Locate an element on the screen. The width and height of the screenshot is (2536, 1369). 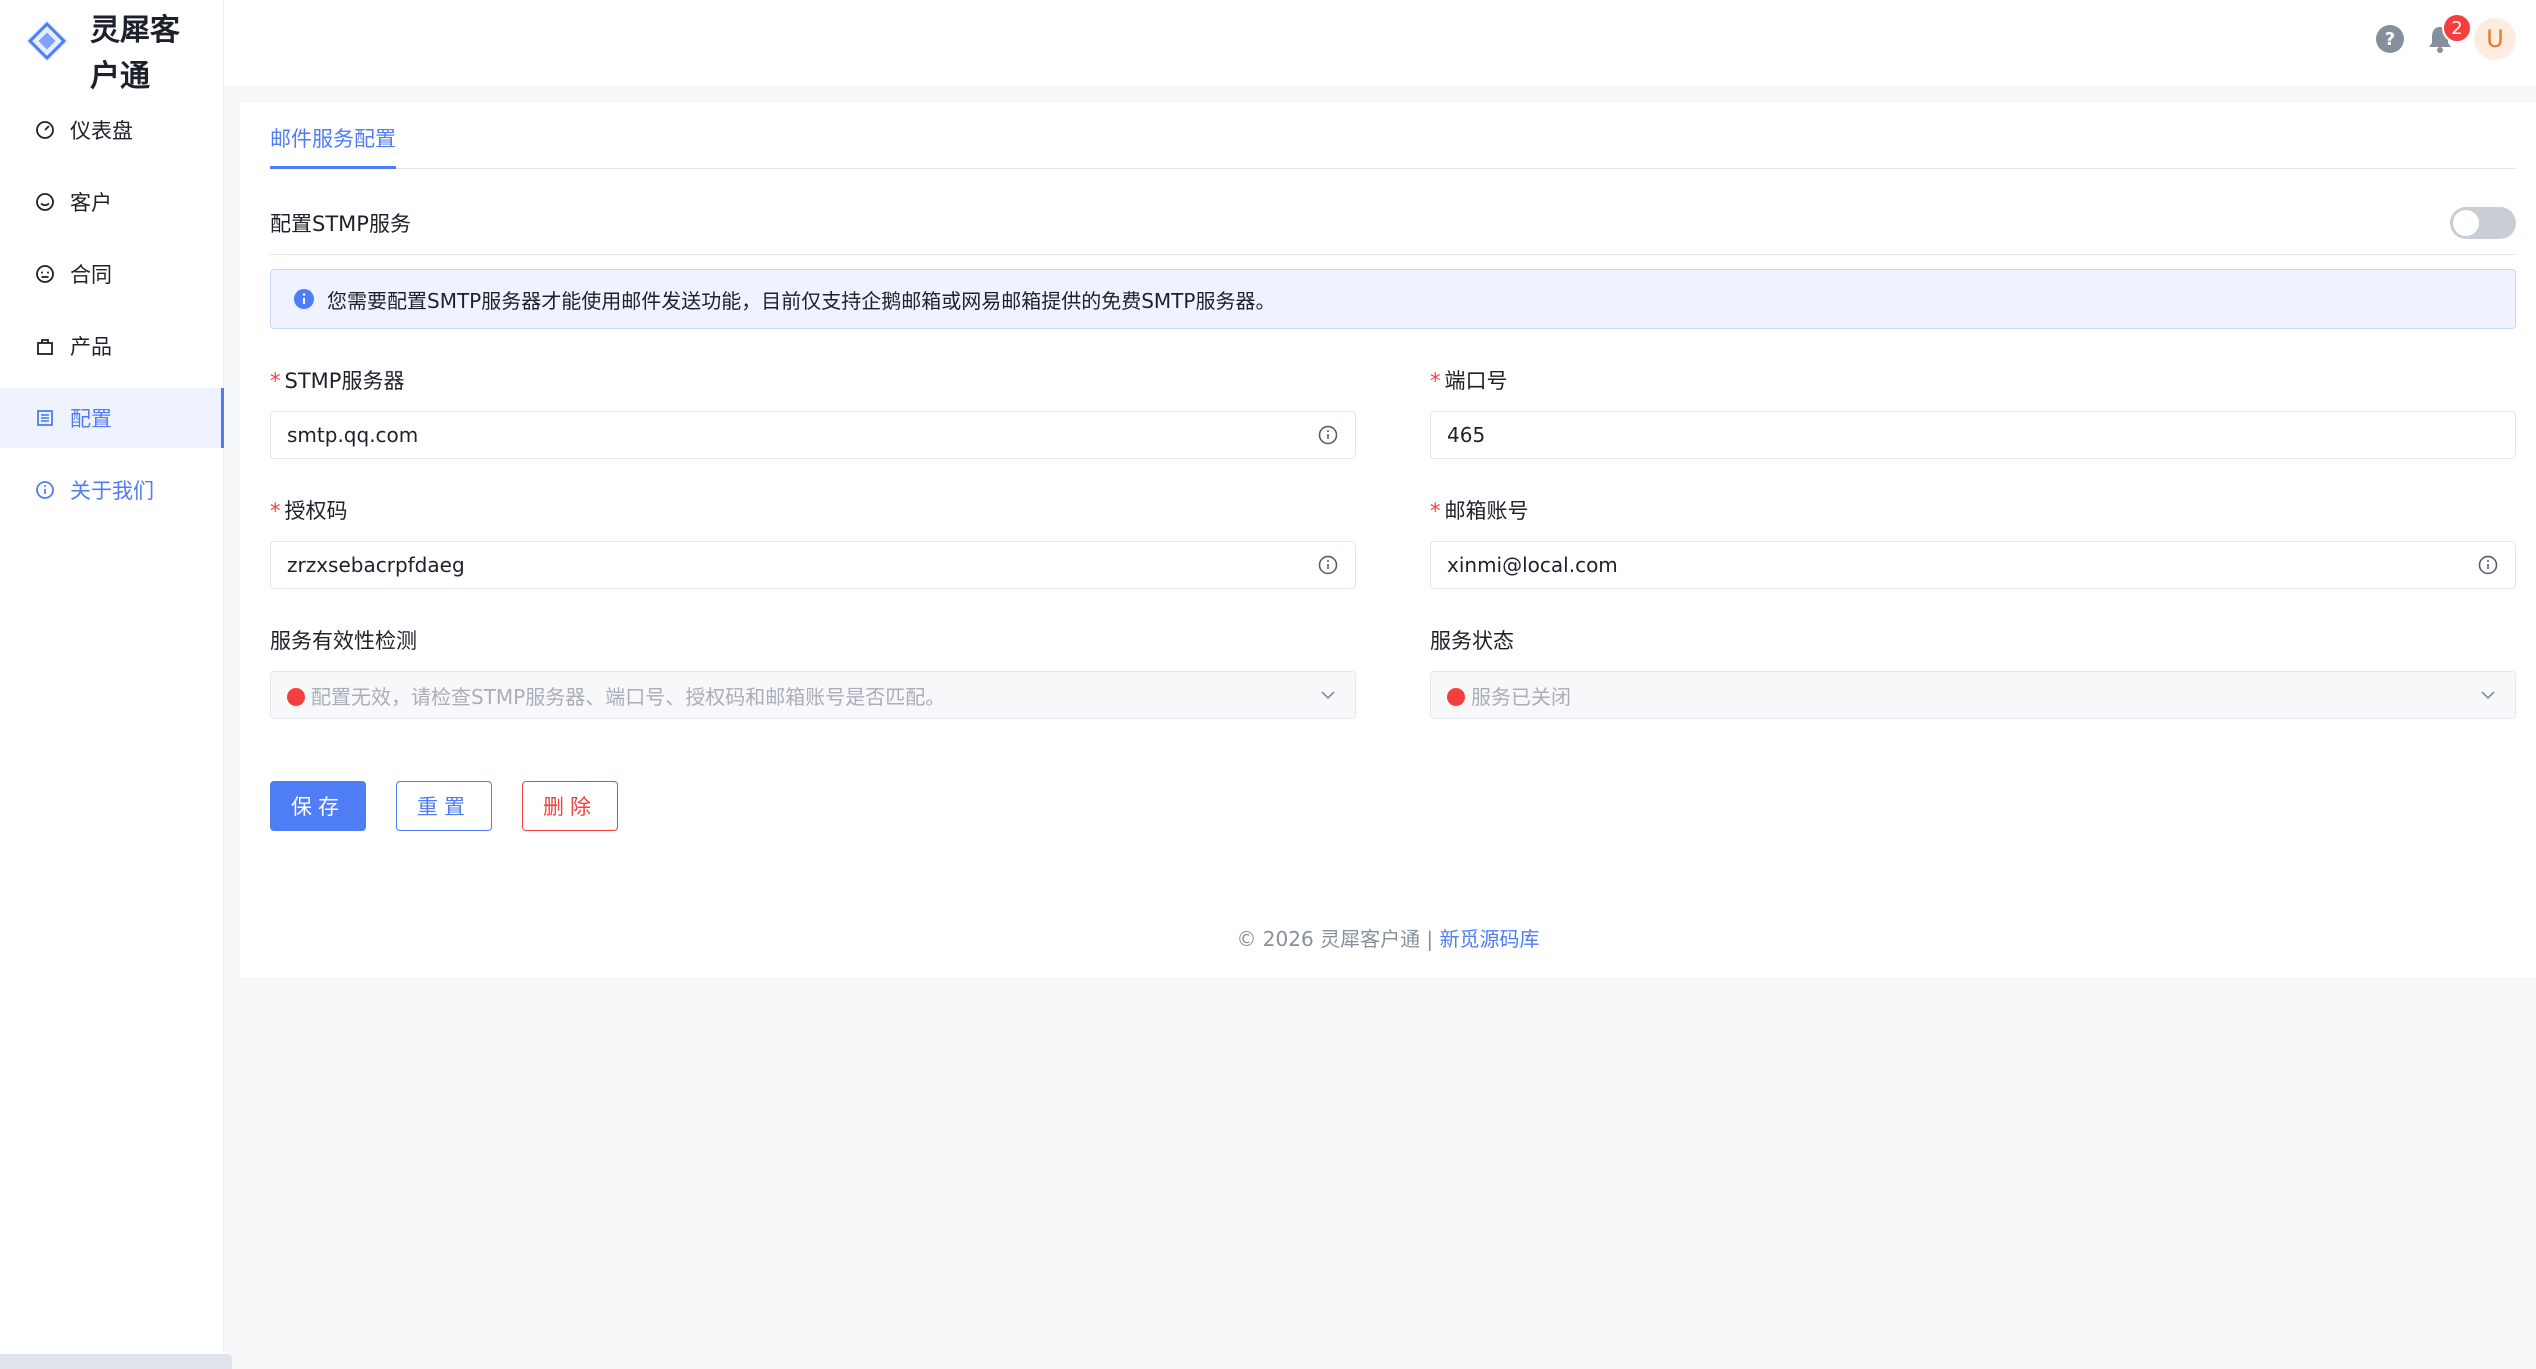
service-check-select: 配置无效，请检查STMP服务器、端口号、授权码和邮箱账号是否匹配。 is located at coordinates (813, 695).